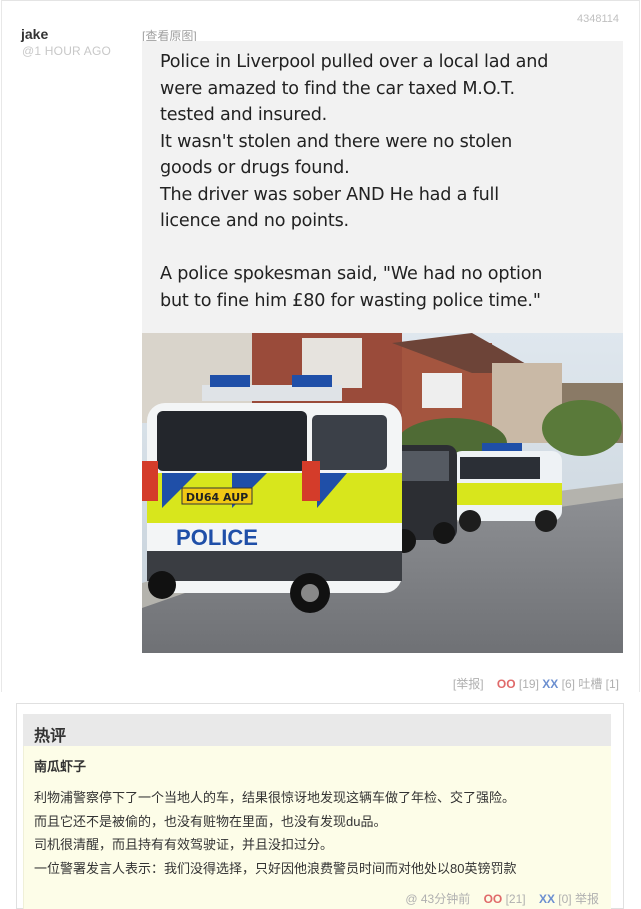  I want to click on hot-comments-header: 热评, so click(317, 730).